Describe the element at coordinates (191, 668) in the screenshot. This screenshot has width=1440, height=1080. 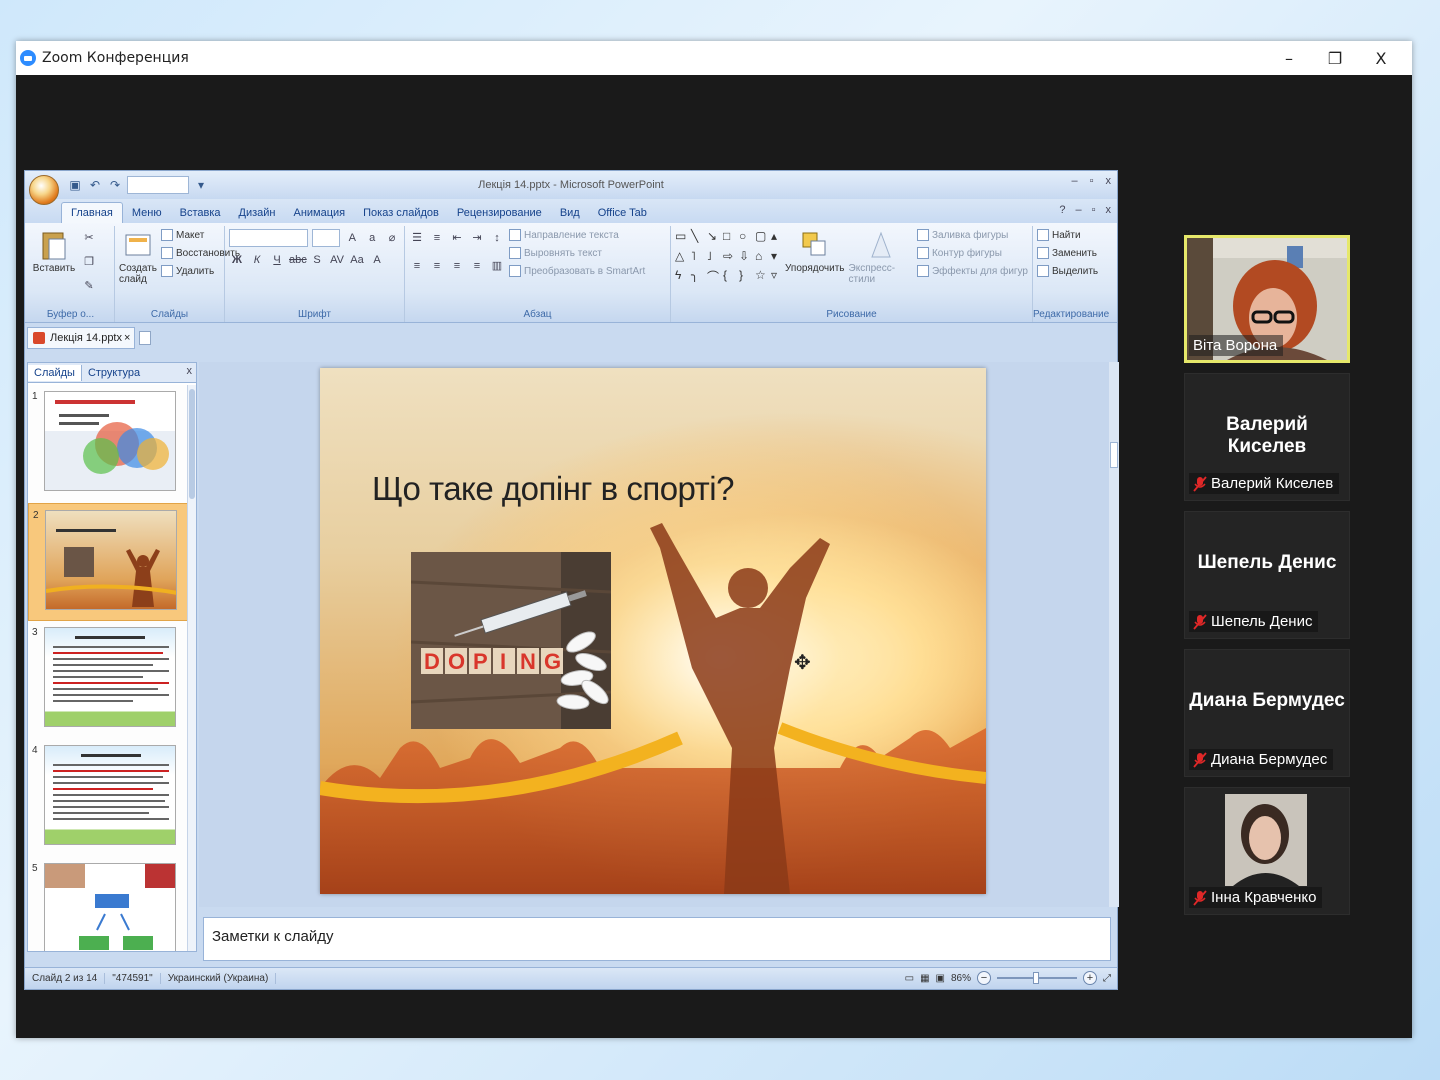
I see `thumbnail-scrollbar` at that location.